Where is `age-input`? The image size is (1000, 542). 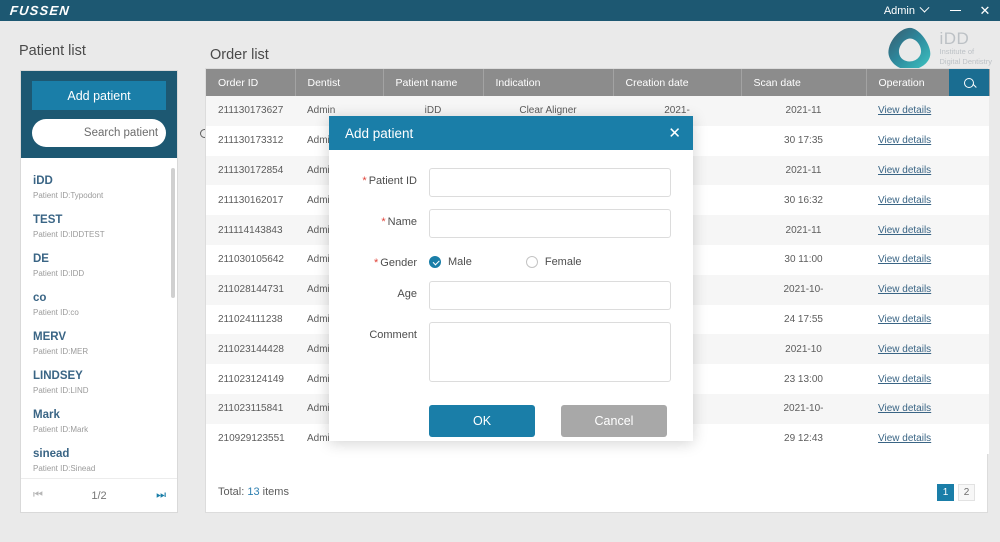
age-input is located at coordinates (550, 295).